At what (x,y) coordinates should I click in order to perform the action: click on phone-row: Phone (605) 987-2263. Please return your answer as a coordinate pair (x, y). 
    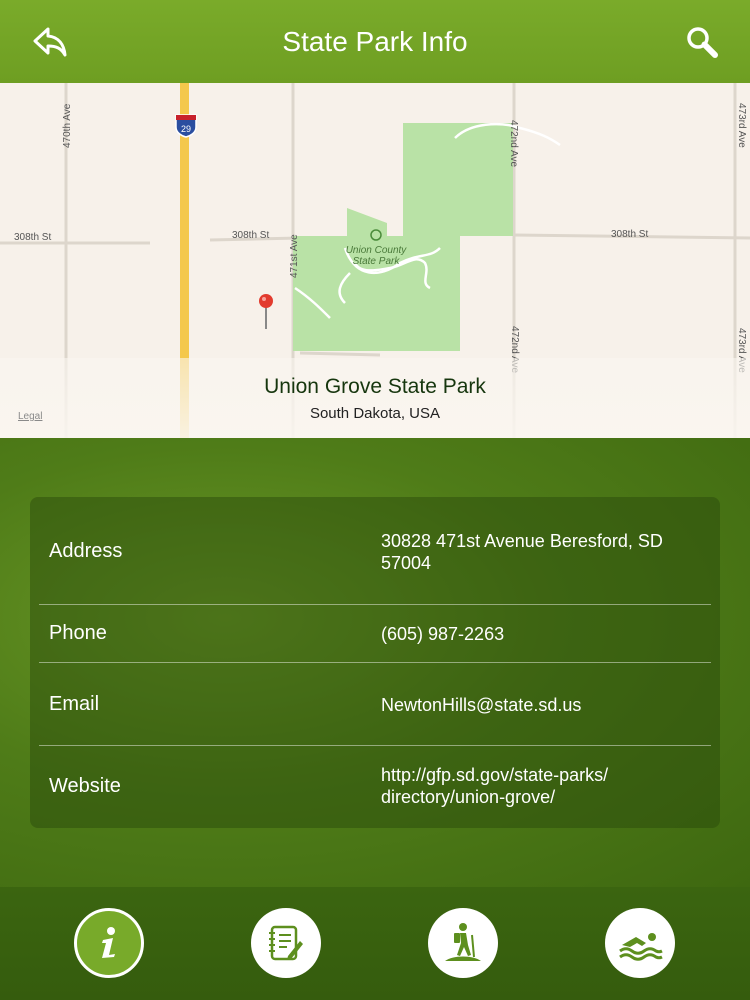
    Looking at the image, I should click on (375, 633).